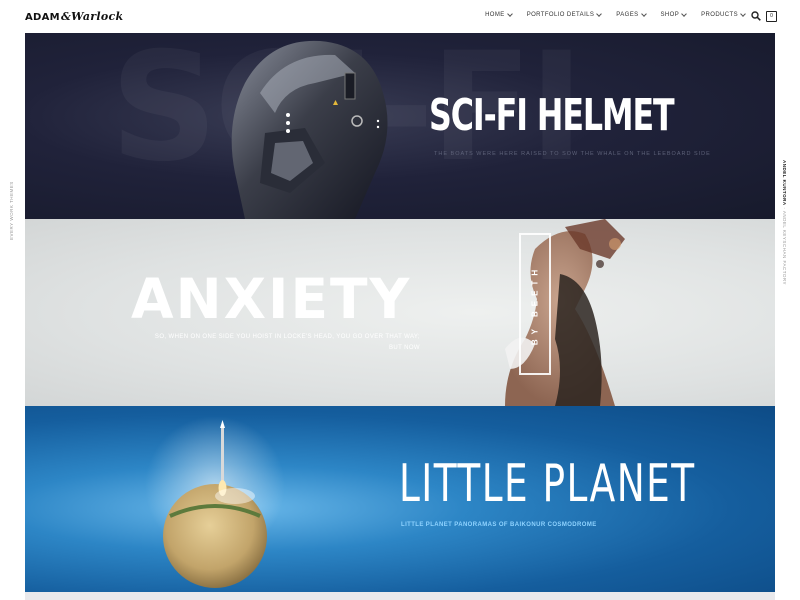 The width and height of the screenshot is (800, 600). What do you see at coordinates (756, 16) in the screenshot?
I see `search-icon` at bounding box center [756, 16].